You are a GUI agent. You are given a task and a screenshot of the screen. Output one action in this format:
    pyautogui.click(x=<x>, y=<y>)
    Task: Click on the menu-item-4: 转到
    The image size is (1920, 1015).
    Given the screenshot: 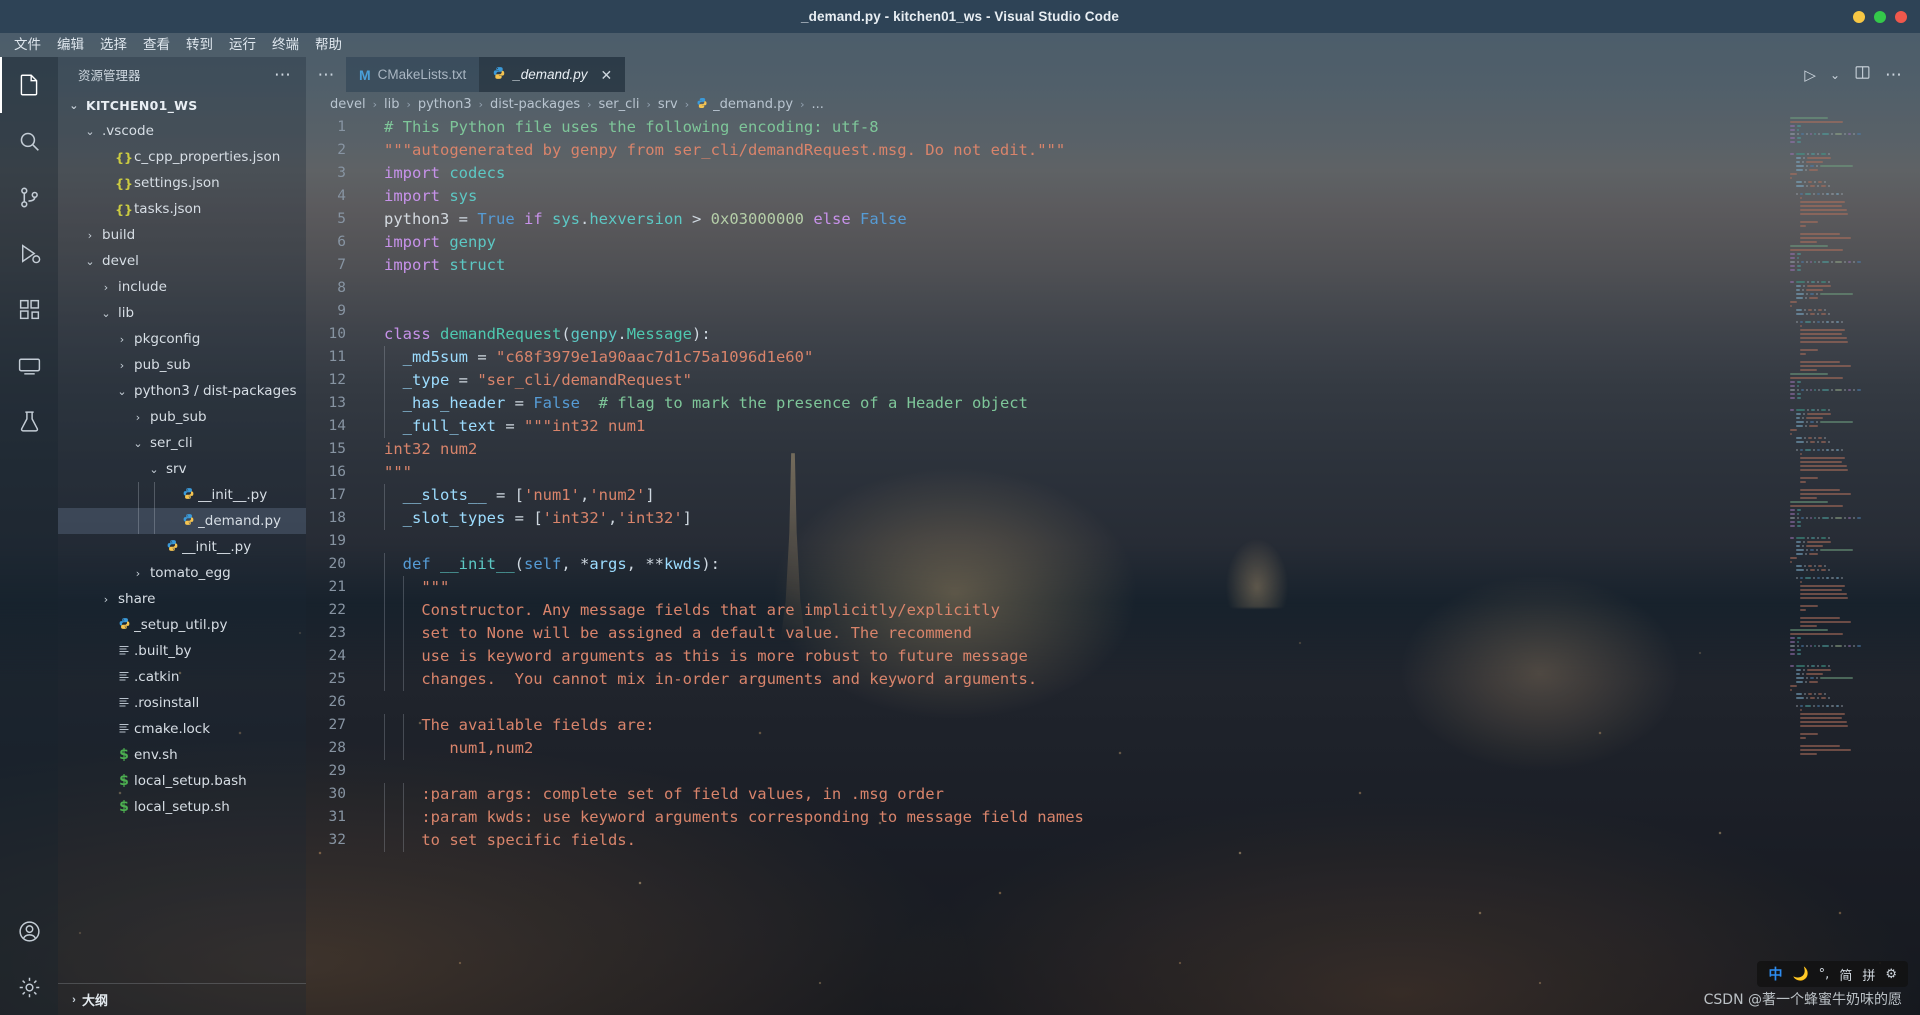 What is the action you would take?
    pyautogui.click(x=199, y=45)
    